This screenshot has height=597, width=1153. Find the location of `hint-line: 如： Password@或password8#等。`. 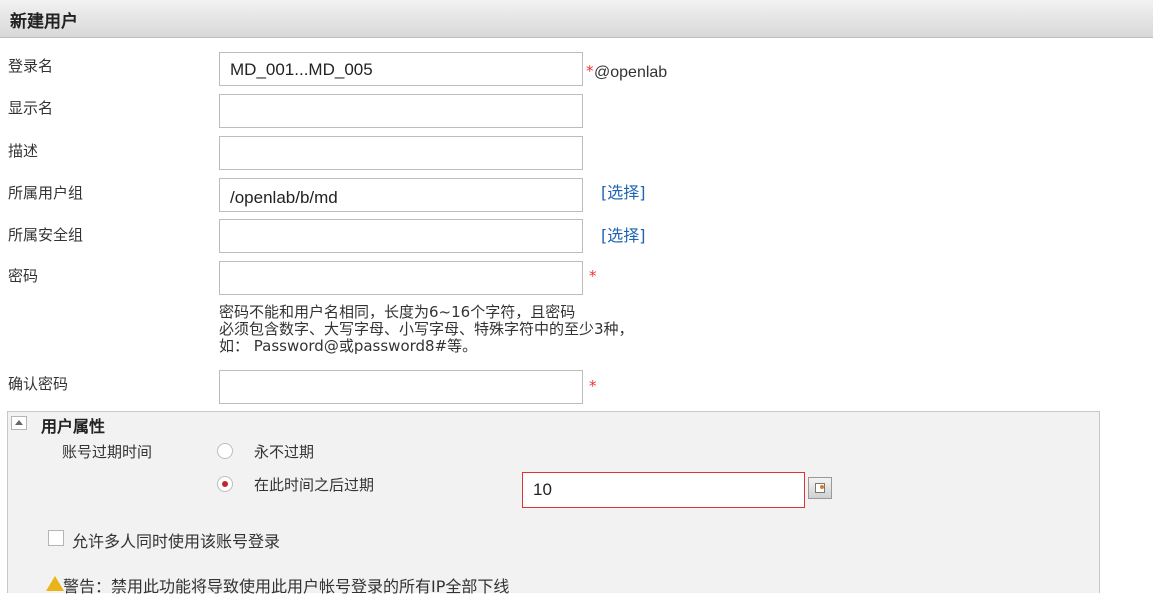

hint-line: 如： Password@或password8#等。 is located at coordinates (348, 346).